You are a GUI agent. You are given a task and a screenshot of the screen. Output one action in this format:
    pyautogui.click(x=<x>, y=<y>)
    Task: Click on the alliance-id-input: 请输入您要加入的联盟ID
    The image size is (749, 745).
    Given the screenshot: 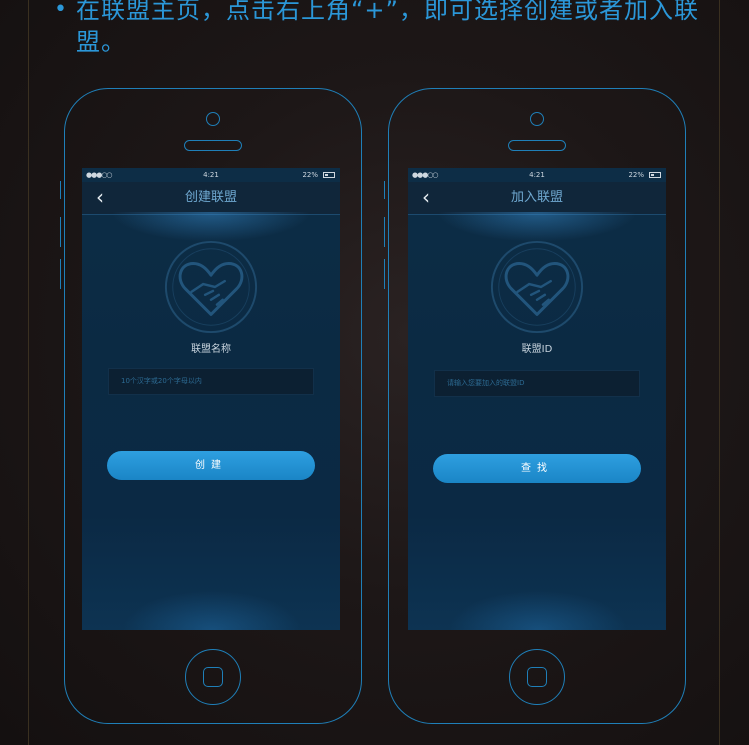 What is the action you would take?
    pyautogui.click(x=537, y=383)
    